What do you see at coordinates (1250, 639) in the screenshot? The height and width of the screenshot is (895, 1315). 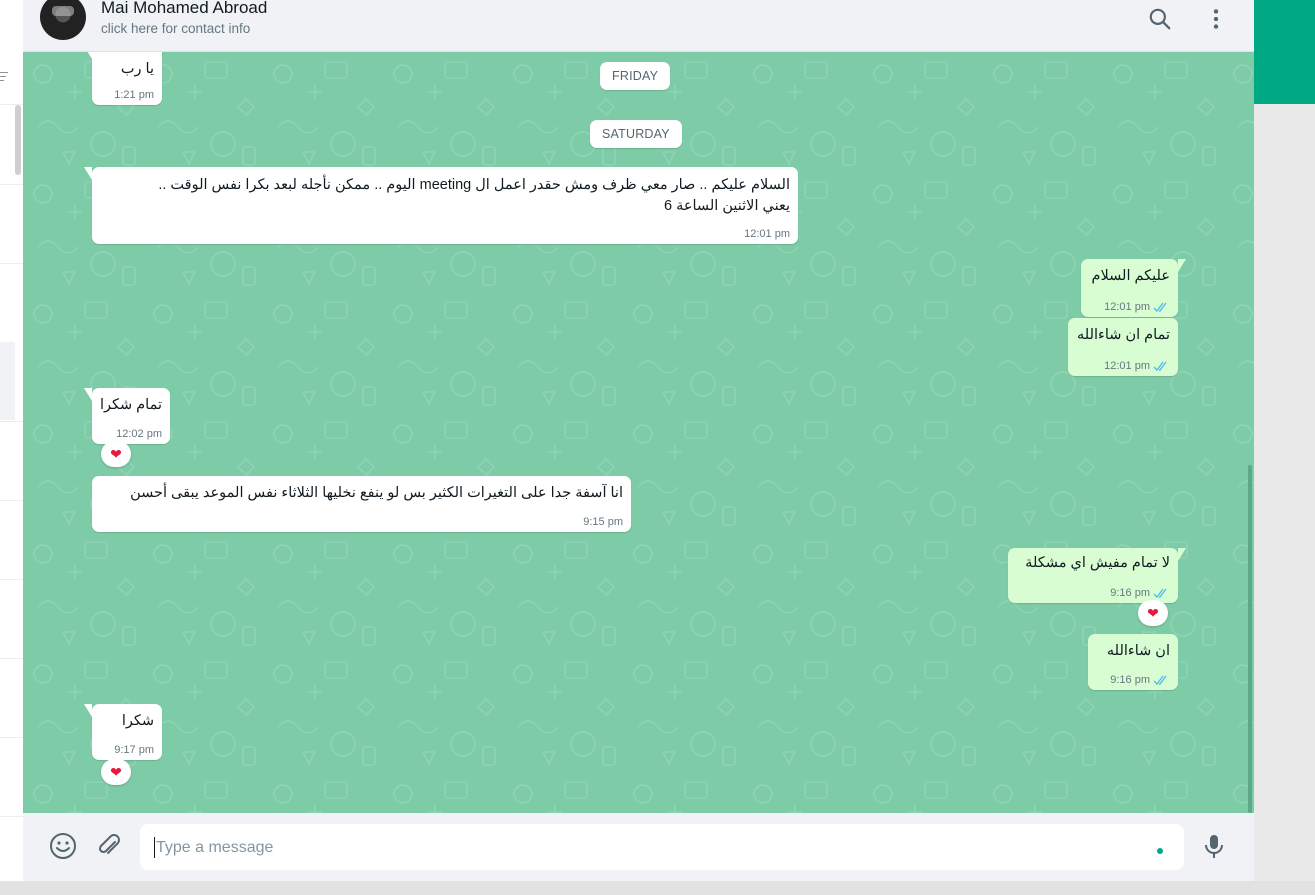 I see `chat-scrollbar` at bounding box center [1250, 639].